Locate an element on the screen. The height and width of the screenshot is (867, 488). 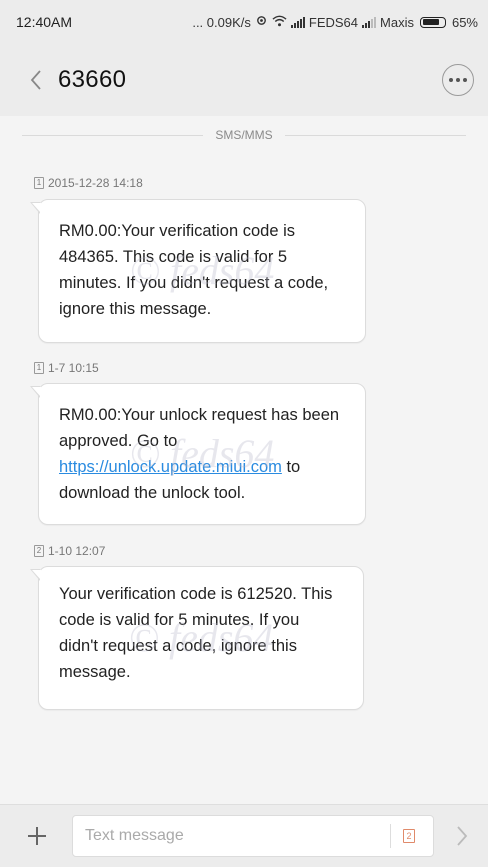
carrier-2: Maxis is located at coordinates (397, 22).